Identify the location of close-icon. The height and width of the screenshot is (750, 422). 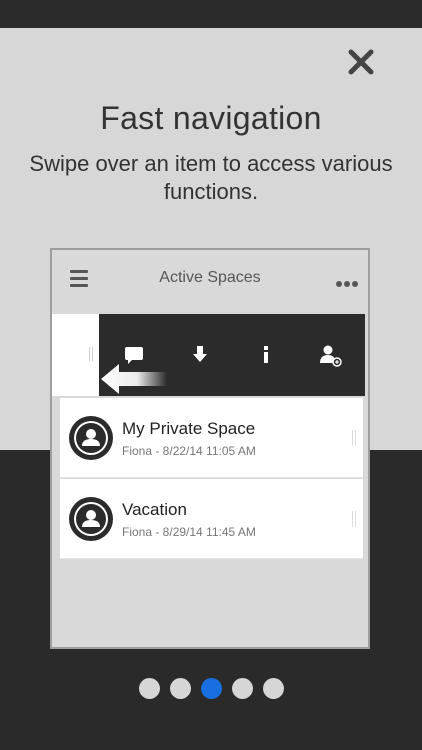
(361, 62).